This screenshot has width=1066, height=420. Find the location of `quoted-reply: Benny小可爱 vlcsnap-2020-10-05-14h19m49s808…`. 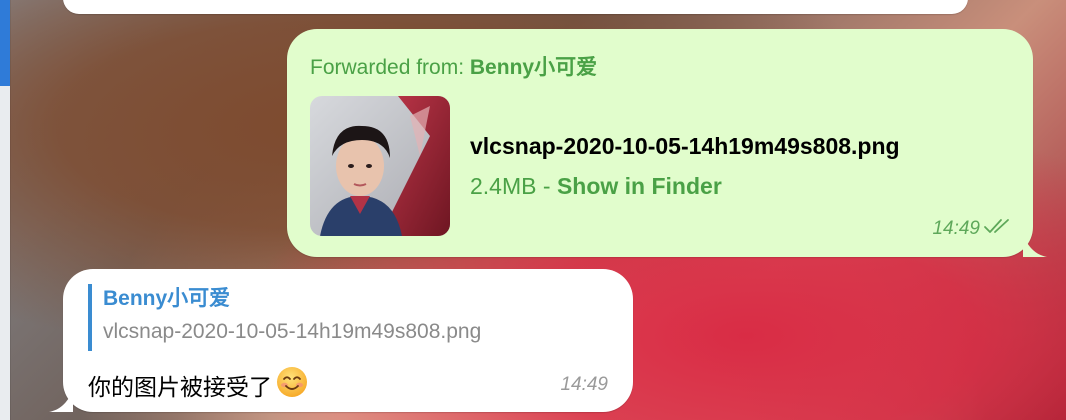

quoted-reply: Benny小可爱 vlcsnap-2020-10-05-14h19m49s808… is located at coordinates (284, 317).